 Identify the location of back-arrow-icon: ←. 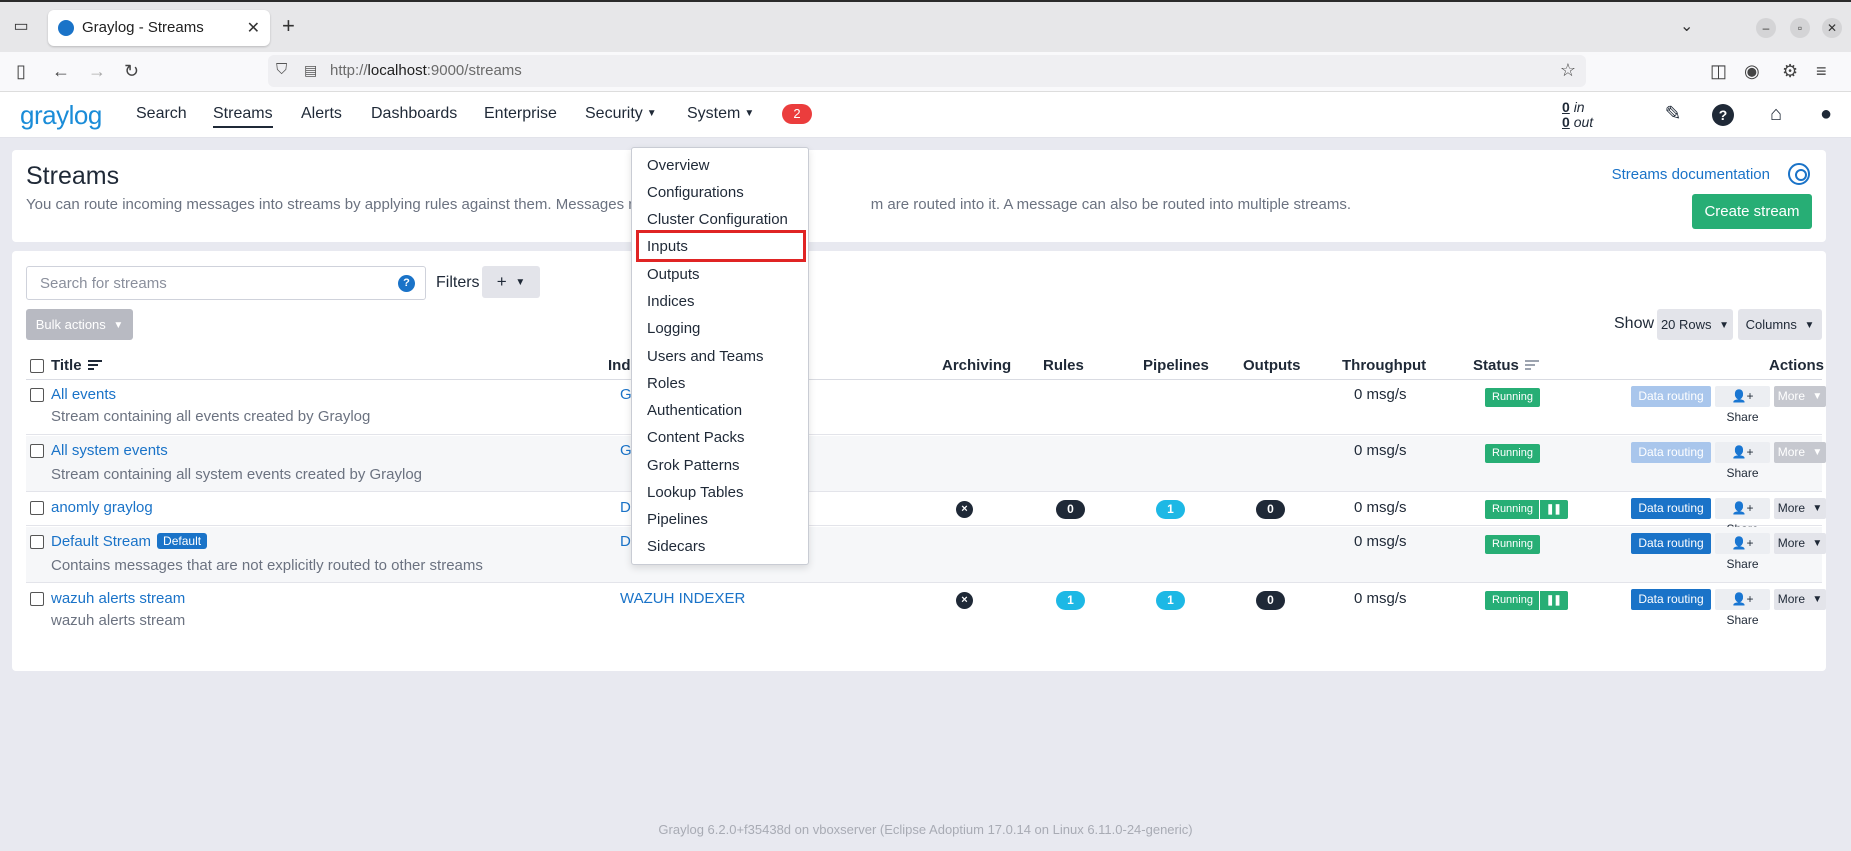
(61, 71).